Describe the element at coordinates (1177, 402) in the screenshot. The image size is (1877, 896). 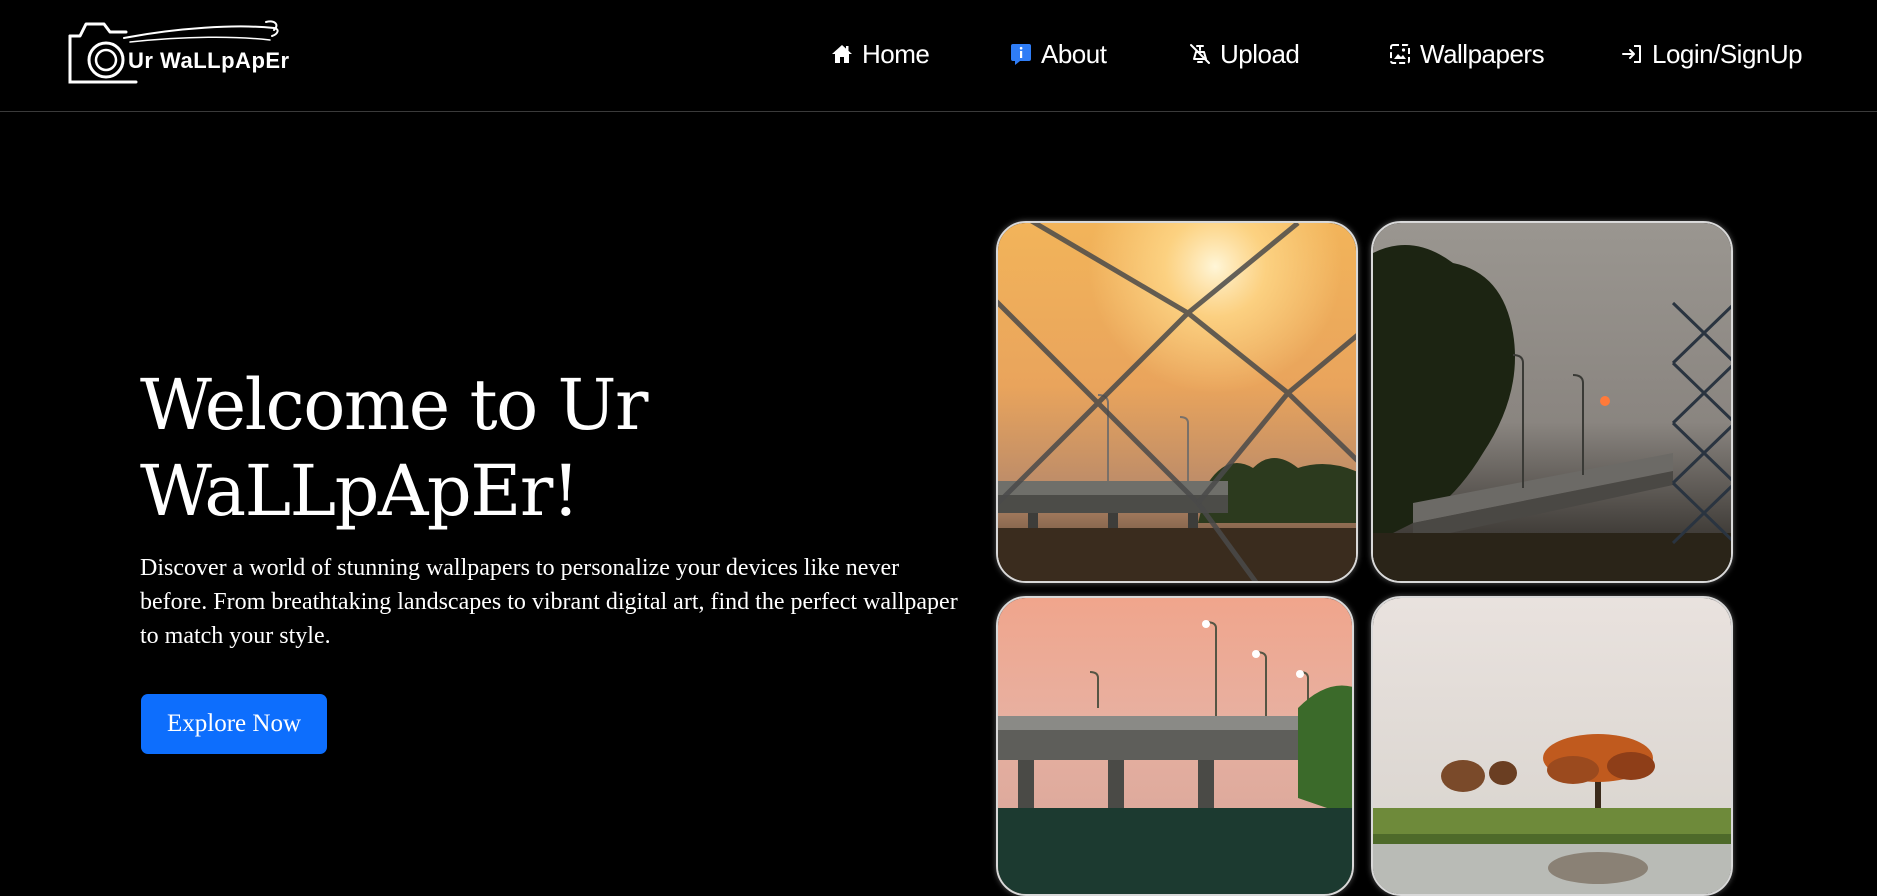
I see `sunset-fence-bridge-photo` at that location.